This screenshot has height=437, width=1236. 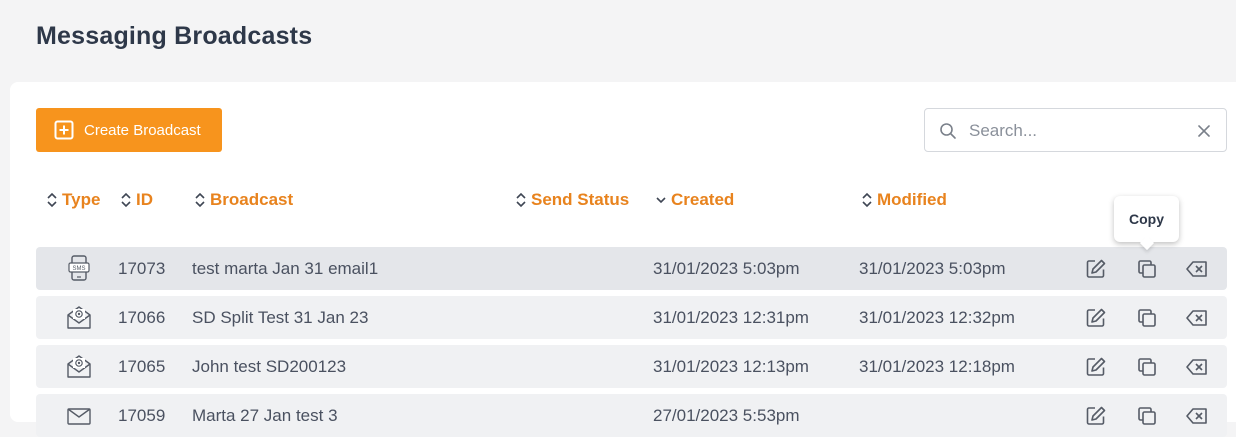 I want to click on search-input, so click(x=1079, y=131).